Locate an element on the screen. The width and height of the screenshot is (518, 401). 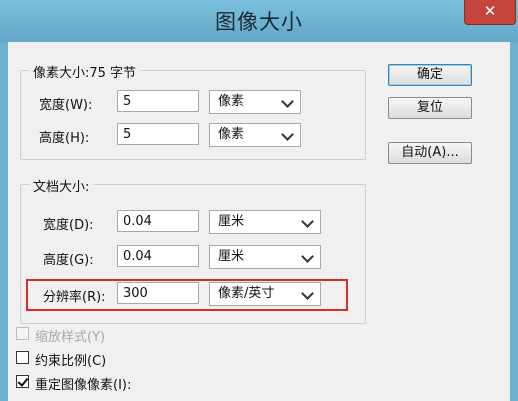
constrain-proportions-checkbox is located at coordinates (22, 357).